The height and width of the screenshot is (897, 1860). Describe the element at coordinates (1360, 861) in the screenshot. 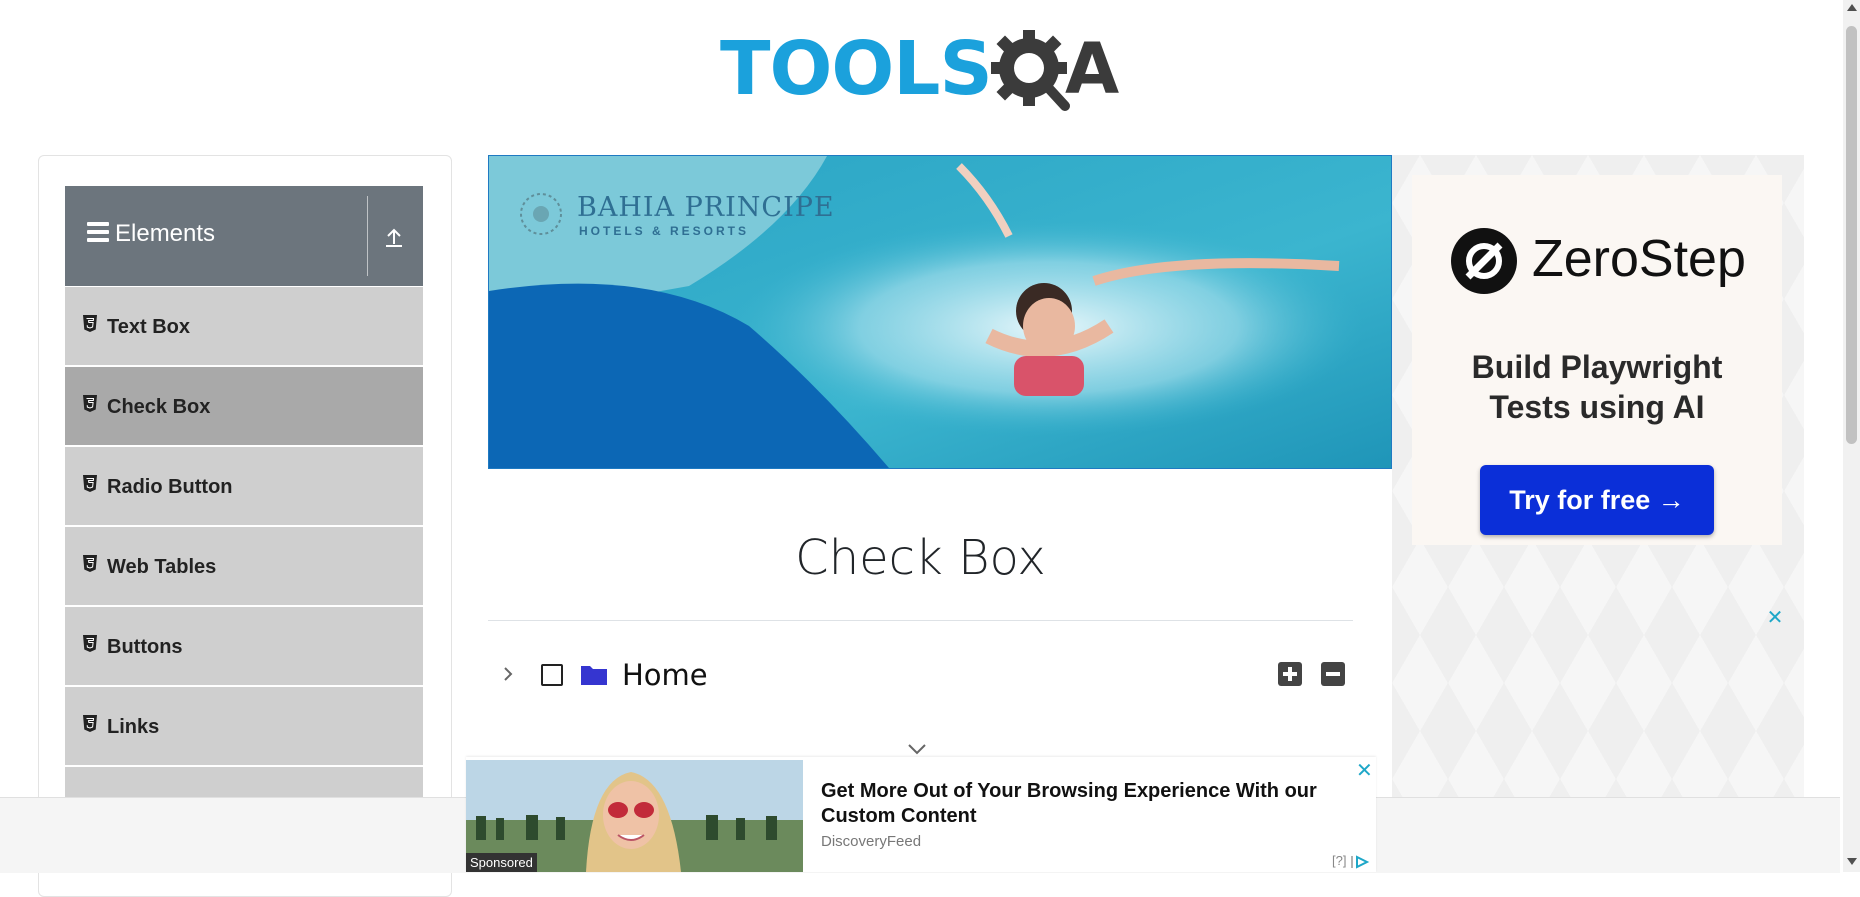

I see `adchoices-triangle-icon` at that location.